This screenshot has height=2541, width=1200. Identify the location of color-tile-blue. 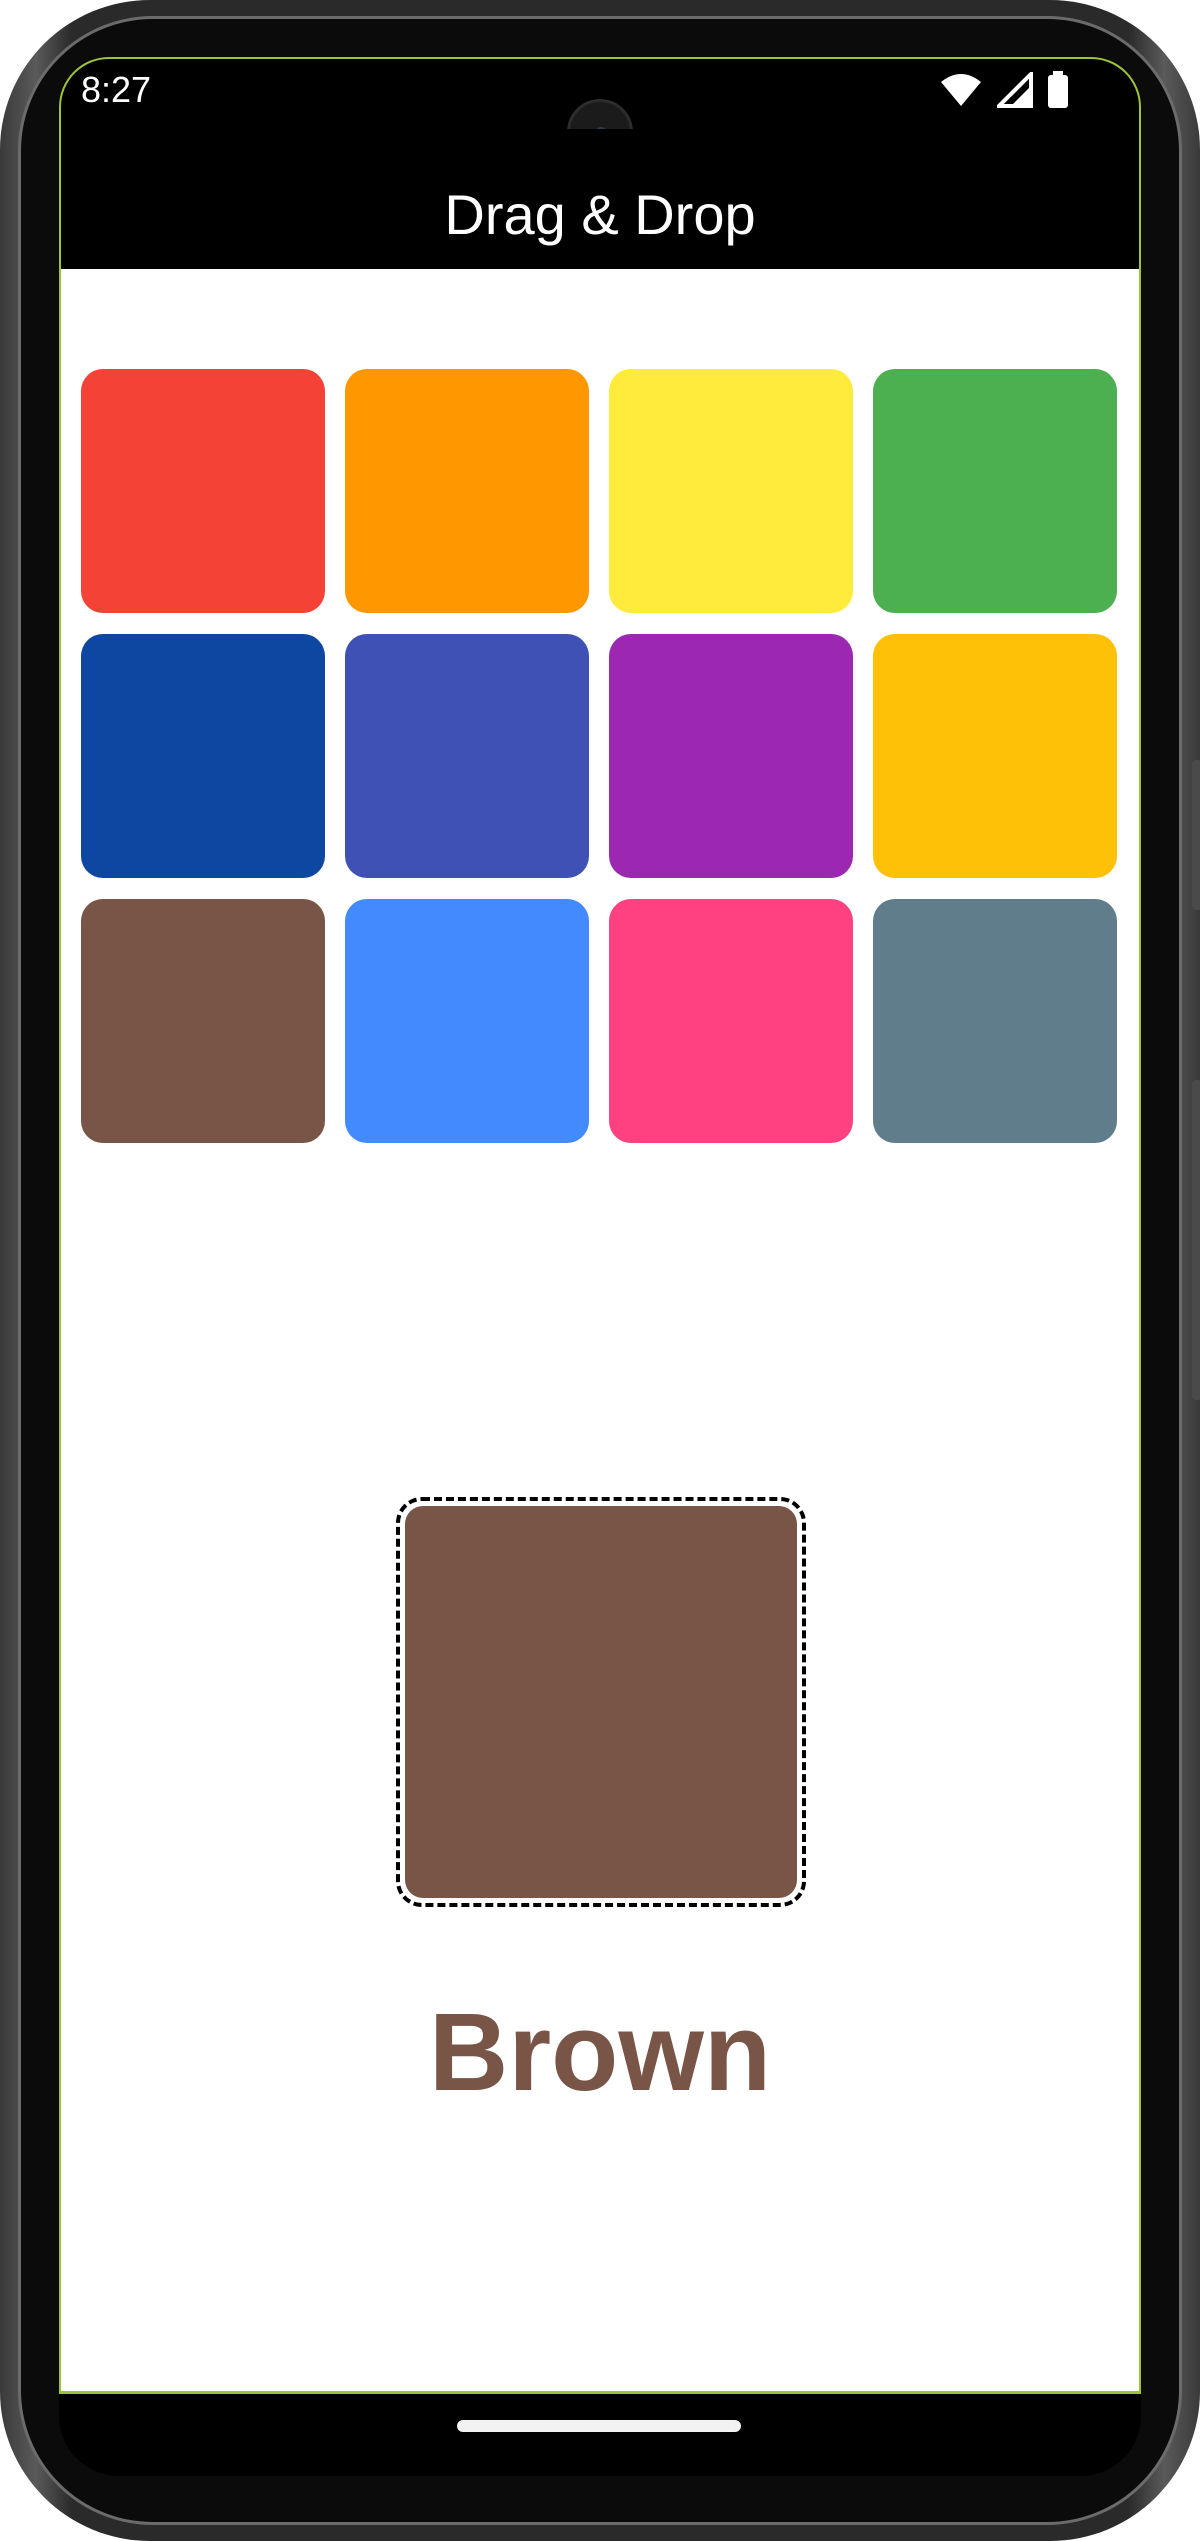
(467, 1021).